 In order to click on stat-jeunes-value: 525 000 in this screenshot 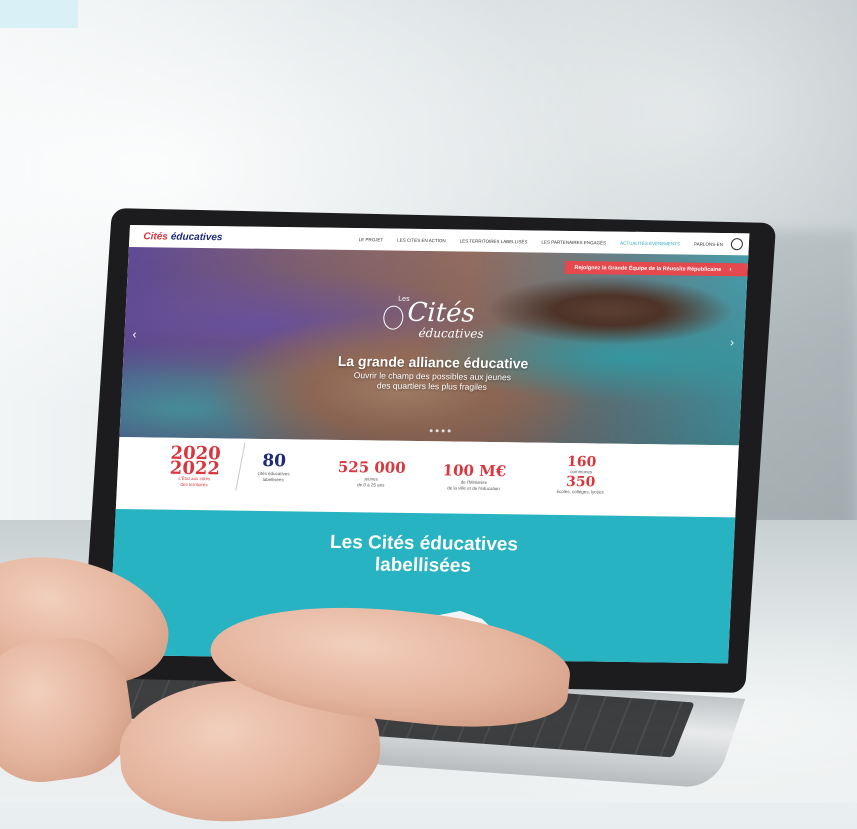, I will do `click(372, 467)`.